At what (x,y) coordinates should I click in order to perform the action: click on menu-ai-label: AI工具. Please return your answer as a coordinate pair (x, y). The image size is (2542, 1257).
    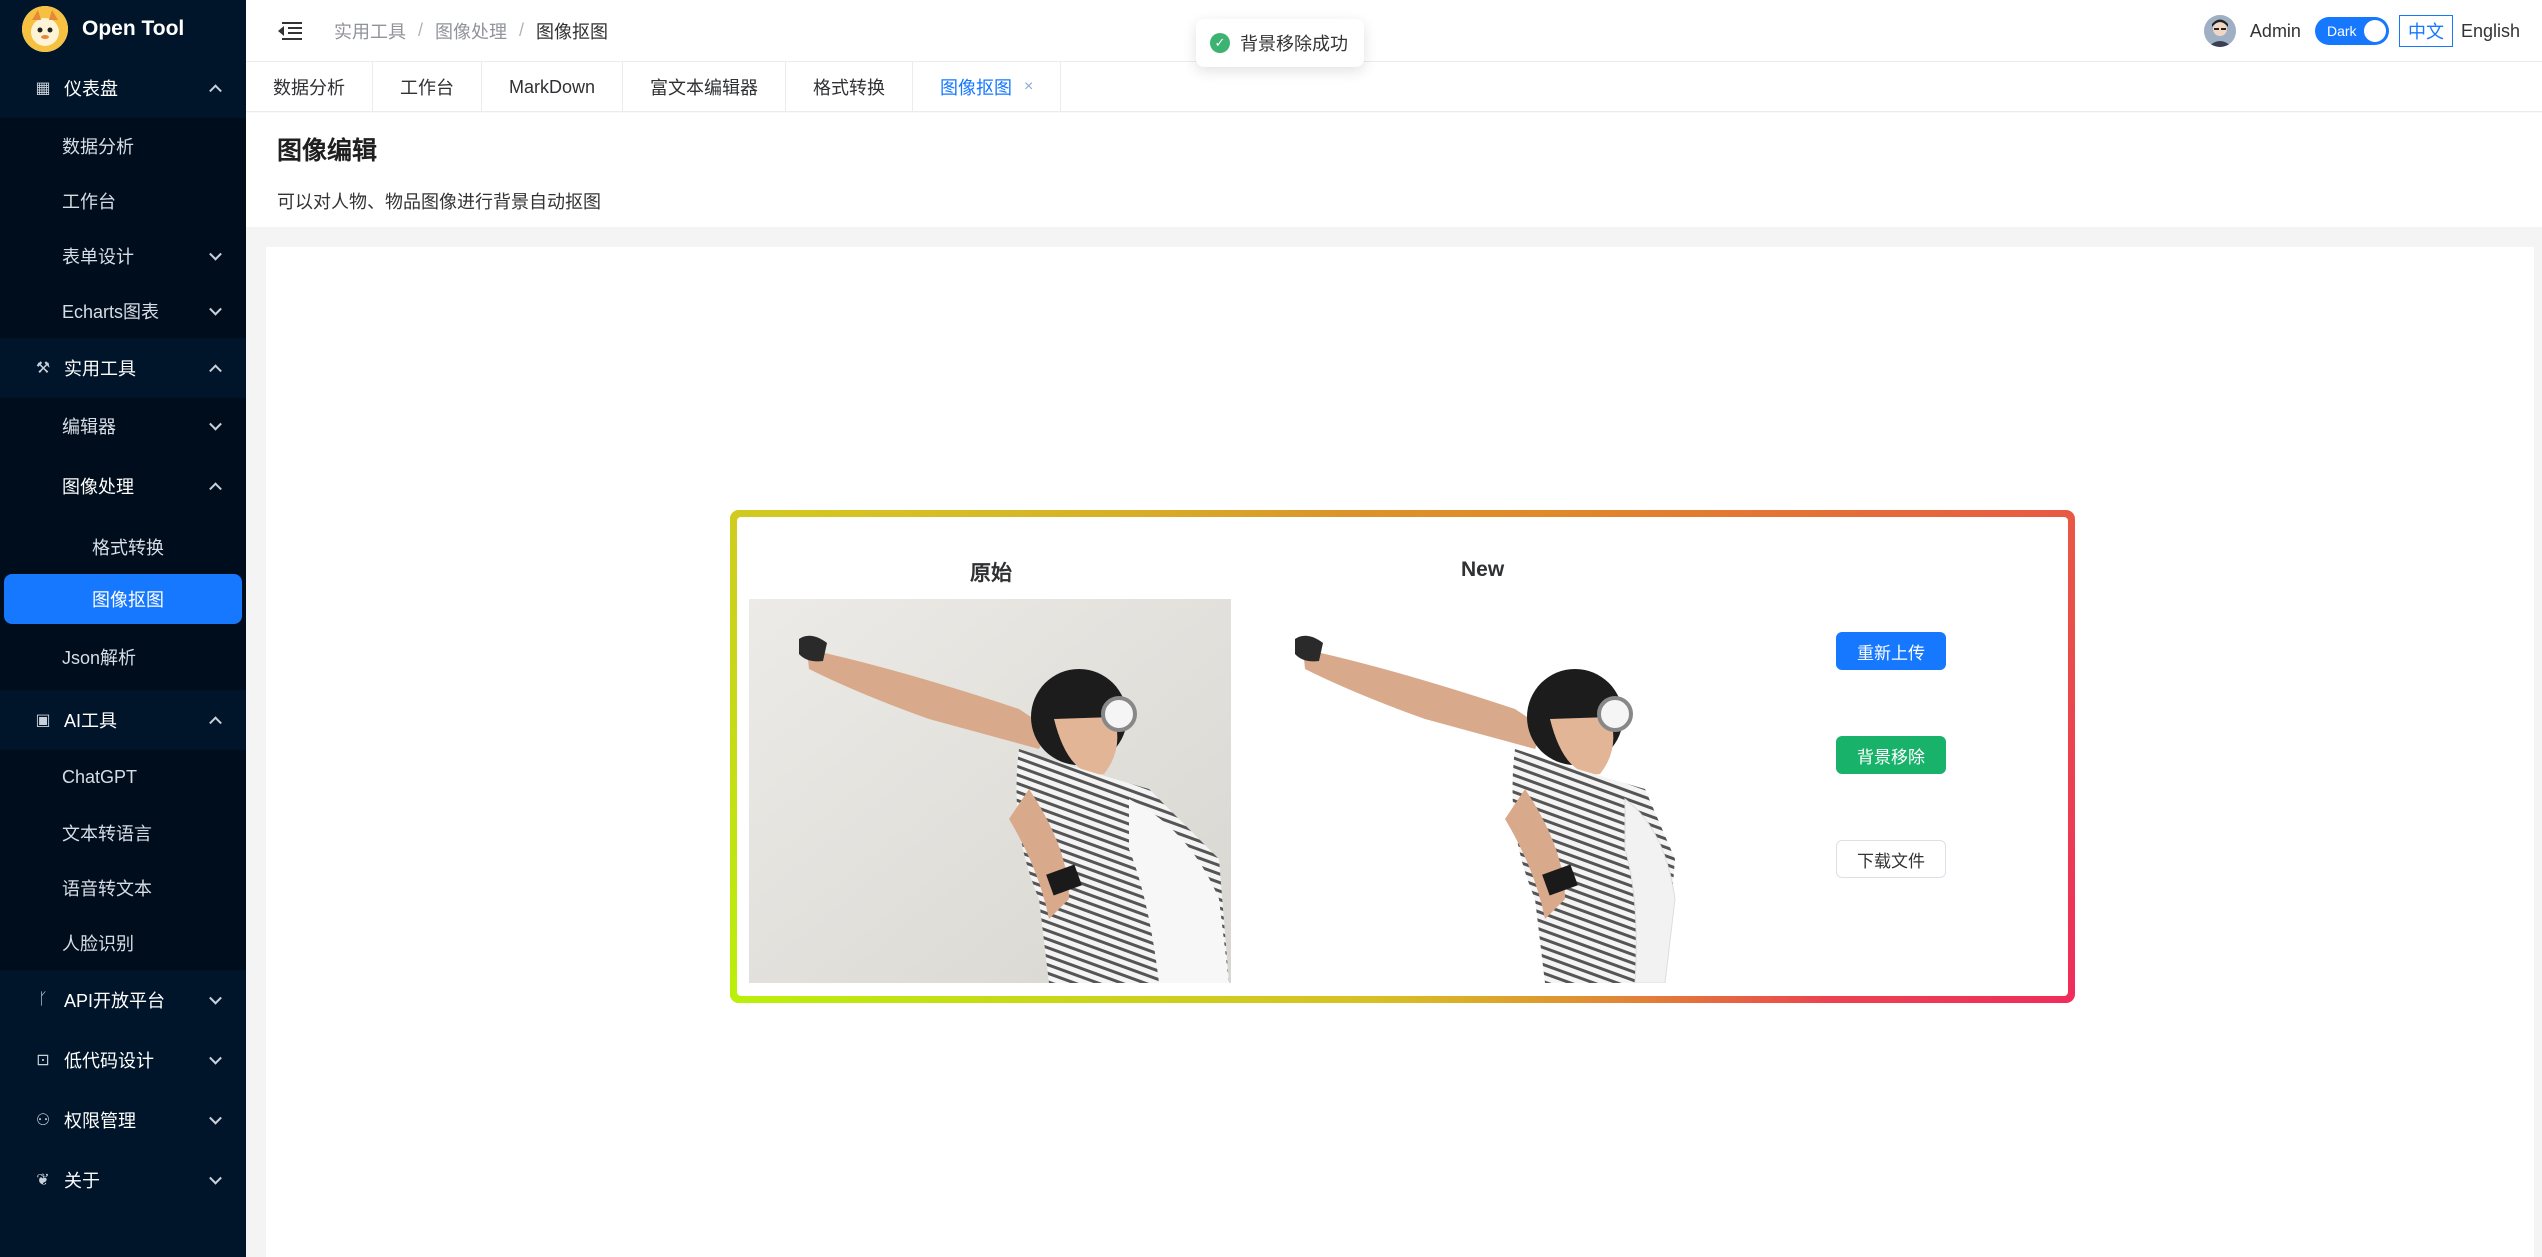
    Looking at the image, I should click on (91, 721).